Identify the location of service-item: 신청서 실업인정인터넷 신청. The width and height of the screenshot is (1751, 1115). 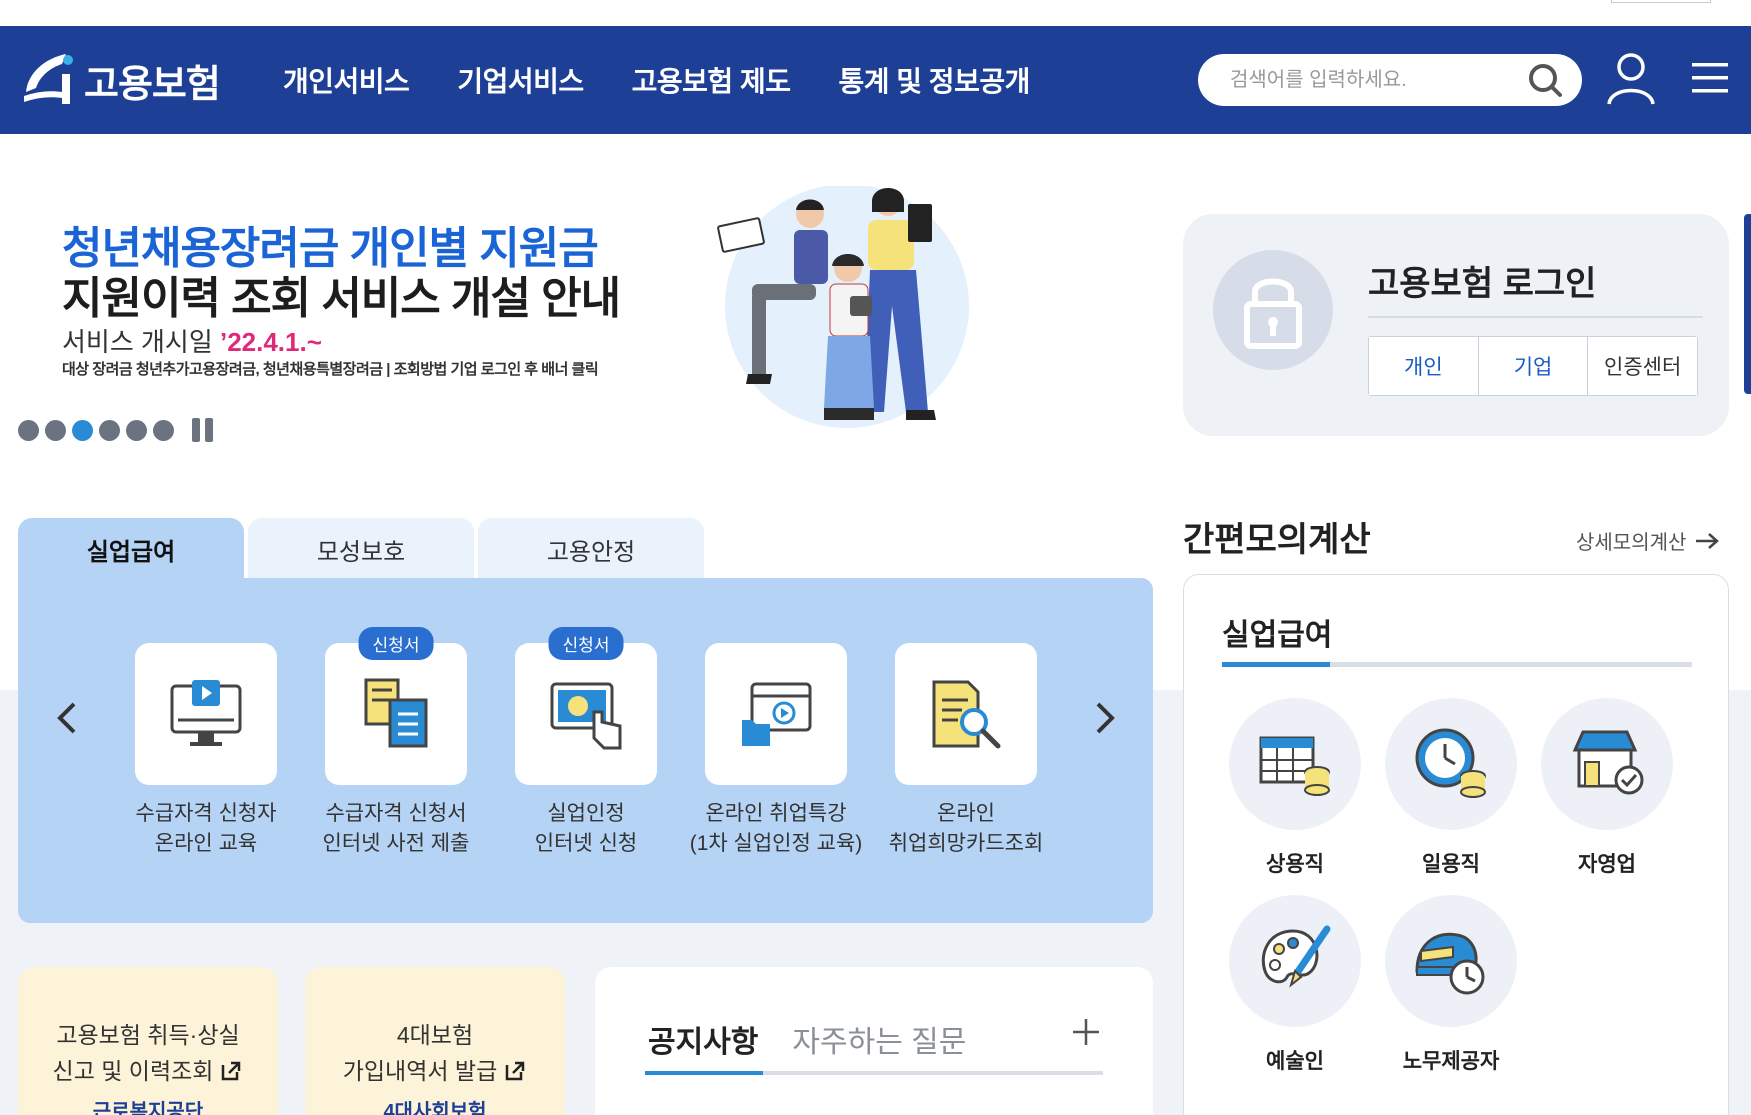
(586, 743).